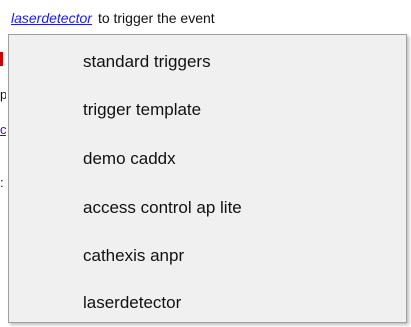  Describe the element at coordinates (3, 130) in the screenshot. I see `background-fragment-link: c` at that location.